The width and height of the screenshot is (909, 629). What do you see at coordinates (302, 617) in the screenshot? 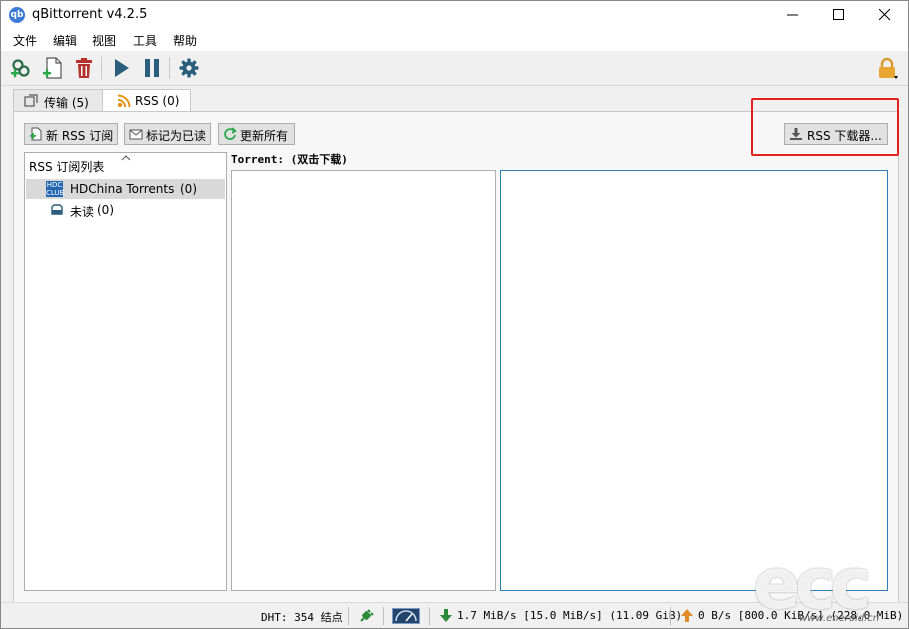
I see `dht-status: DHT: 354 结点` at bounding box center [302, 617].